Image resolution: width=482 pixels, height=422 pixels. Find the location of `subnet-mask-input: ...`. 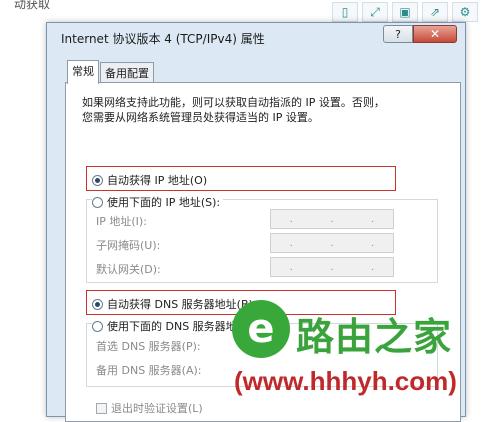

subnet-mask-input: ... is located at coordinates (332, 243).